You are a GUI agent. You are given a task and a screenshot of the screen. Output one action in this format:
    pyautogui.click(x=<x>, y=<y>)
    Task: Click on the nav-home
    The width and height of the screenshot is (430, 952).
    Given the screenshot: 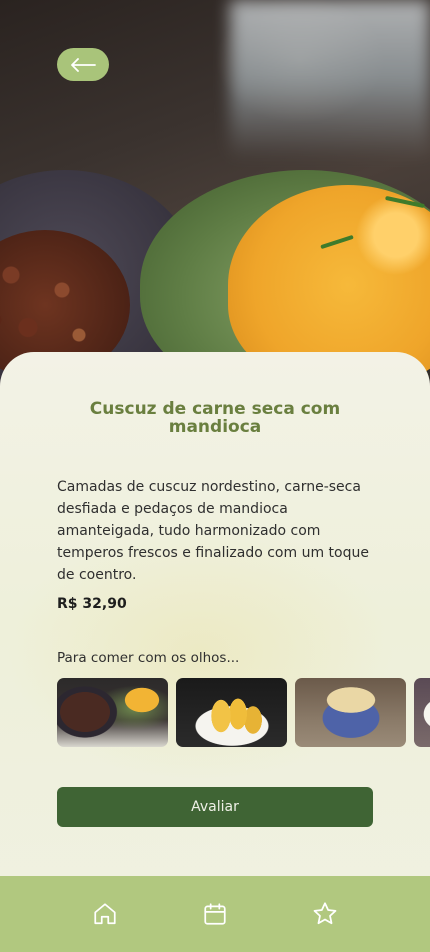 What is the action you would take?
    pyautogui.click(x=105, y=914)
    